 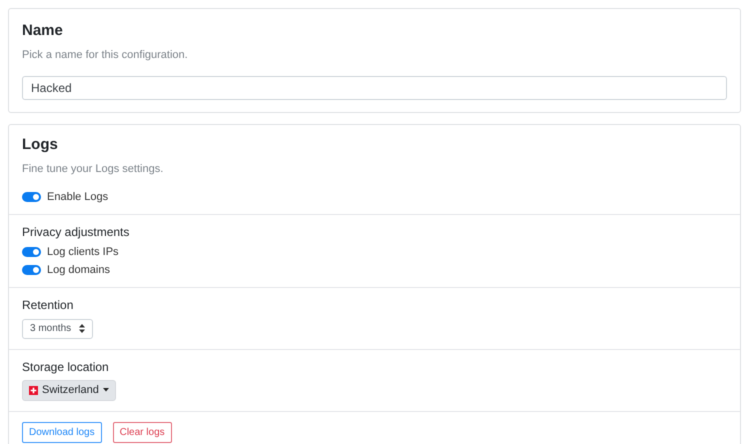 I want to click on card-title: Logs, so click(x=40, y=145).